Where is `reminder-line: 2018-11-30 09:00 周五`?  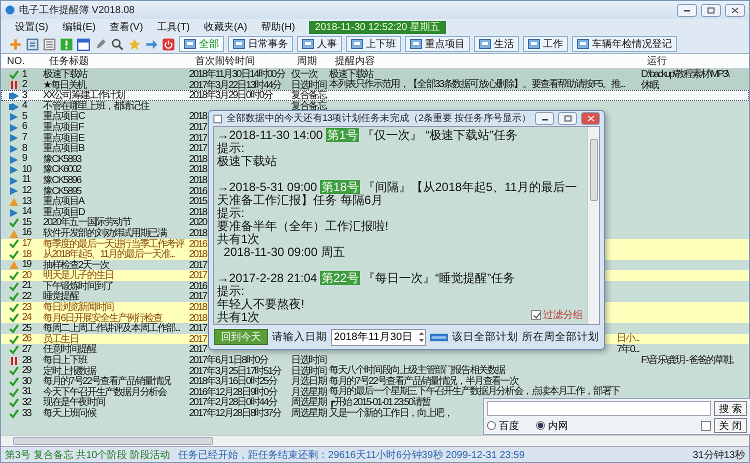
reminder-line: 2018-11-30 09:00 周五 is located at coordinates (283, 252).